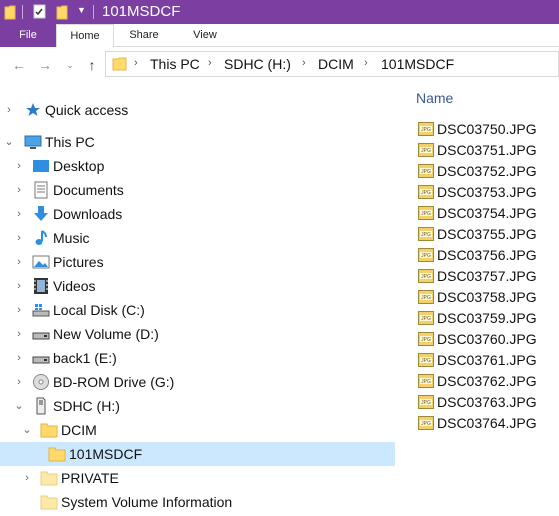 This screenshot has height=516, width=559. I want to click on sidebar-item-bd-rom: › BD-ROM Drive (G:), so click(197, 382).